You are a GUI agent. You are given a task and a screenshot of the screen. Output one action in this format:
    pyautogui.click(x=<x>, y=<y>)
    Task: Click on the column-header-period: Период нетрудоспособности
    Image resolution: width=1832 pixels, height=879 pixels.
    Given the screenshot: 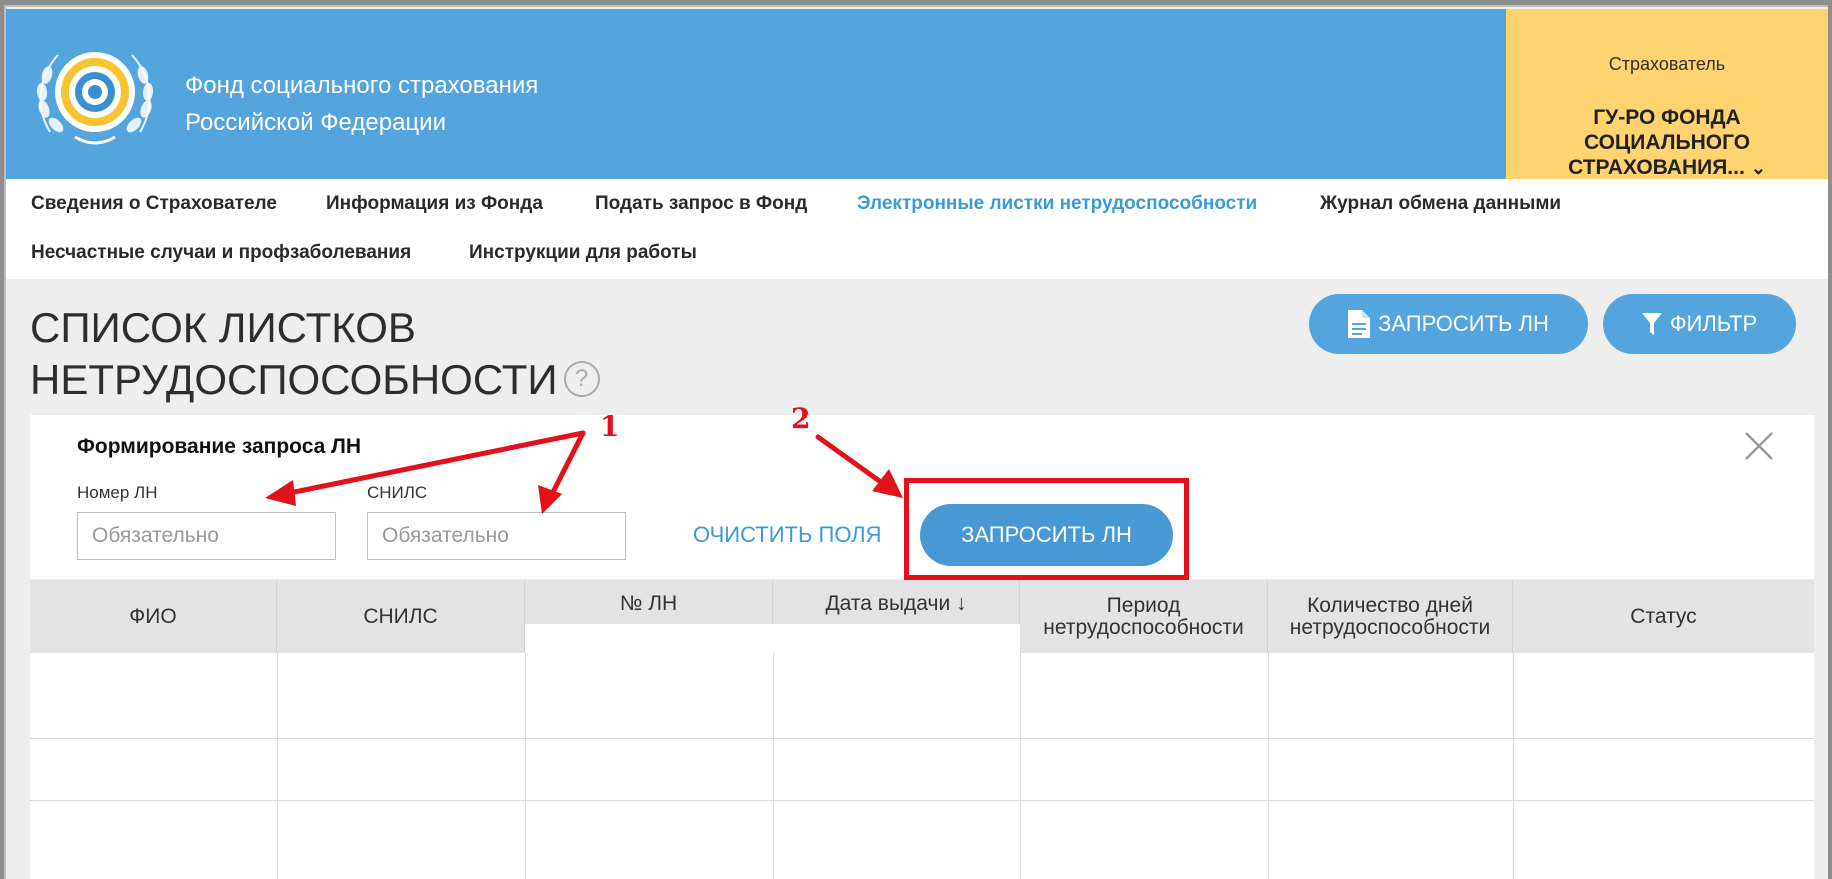 What is the action you would take?
    pyautogui.click(x=1144, y=616)
    